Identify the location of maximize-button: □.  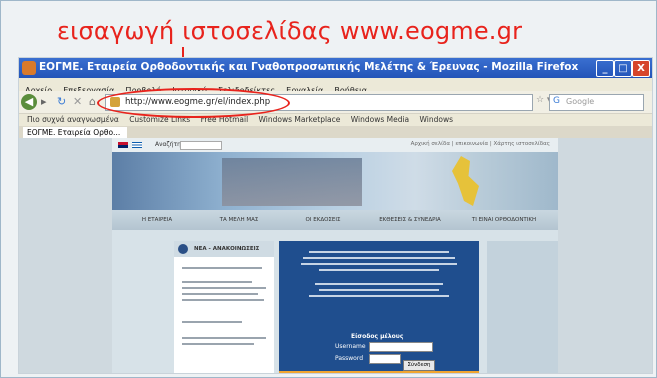
(623, 68).